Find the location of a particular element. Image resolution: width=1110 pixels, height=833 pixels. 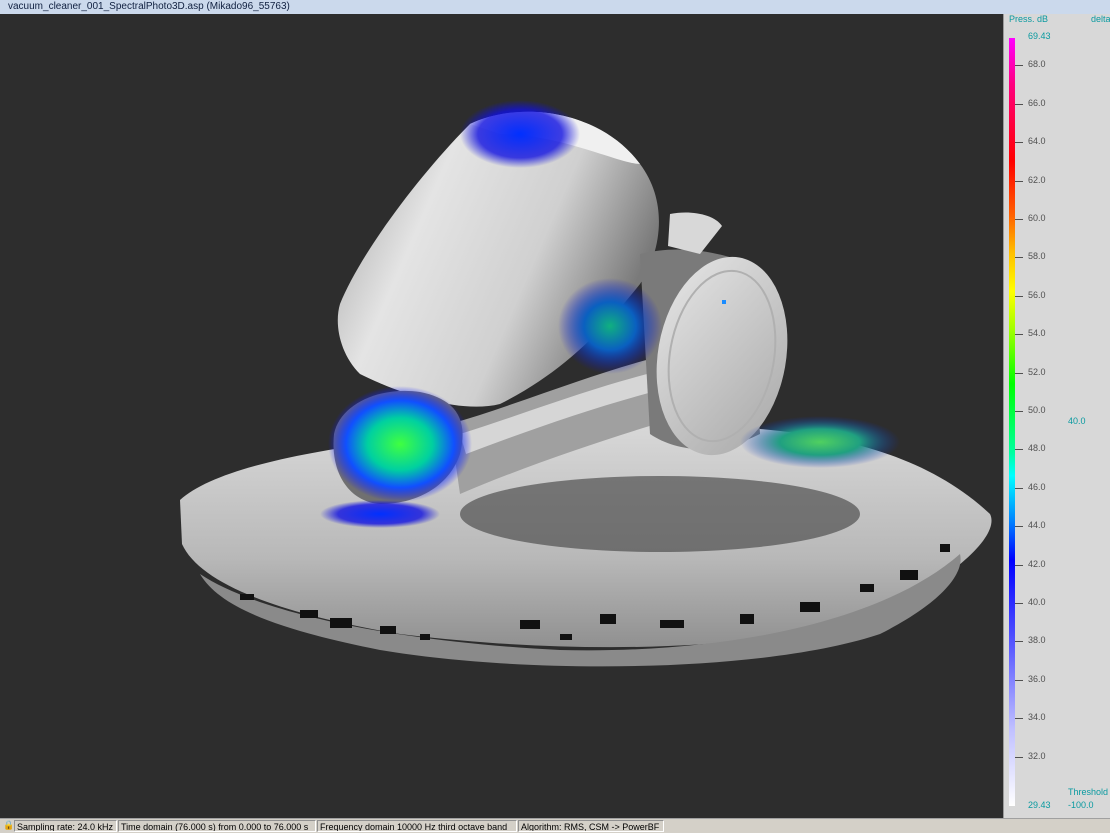

scale-tick-label: 42.0 is located at coordinates (1037, 563).